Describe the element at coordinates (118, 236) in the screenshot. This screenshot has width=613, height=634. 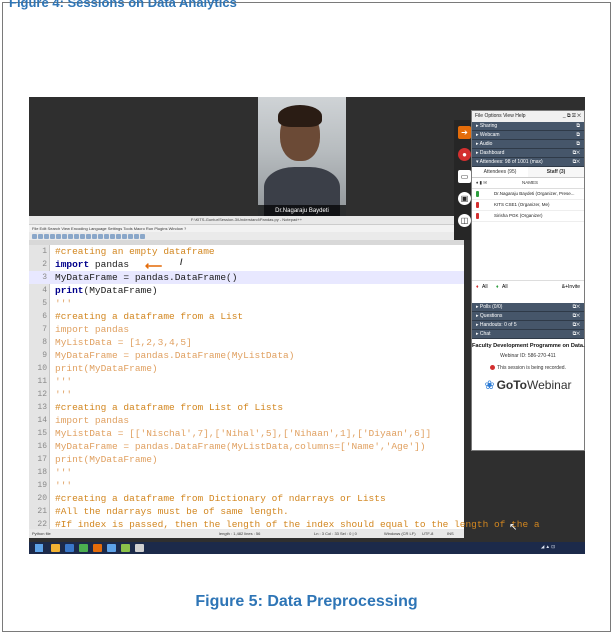
I see `zoom-out-icon` at that location.